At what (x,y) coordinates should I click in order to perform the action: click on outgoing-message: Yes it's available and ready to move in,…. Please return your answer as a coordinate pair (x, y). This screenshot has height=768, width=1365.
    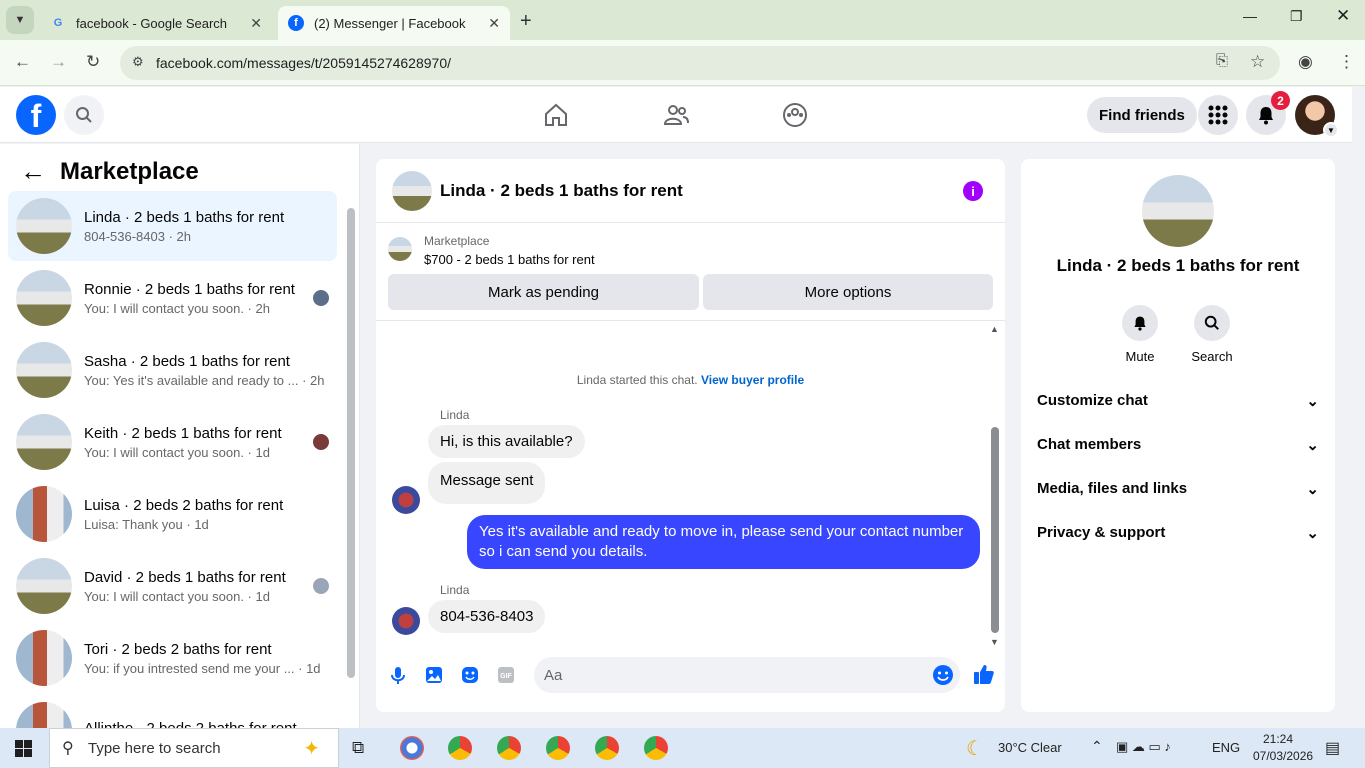
    Looking at the image, I should click on (723, 542).